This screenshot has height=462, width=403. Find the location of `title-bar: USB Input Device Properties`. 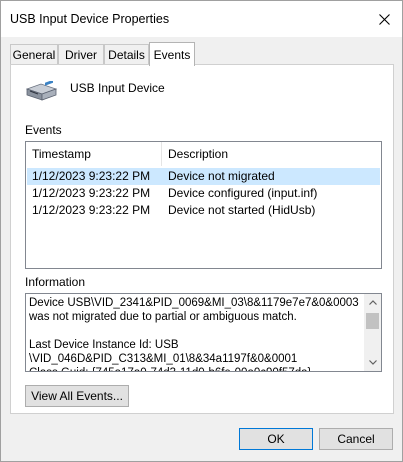

title-bar: USB Input Device Properties is located at coordinates (201, 19).